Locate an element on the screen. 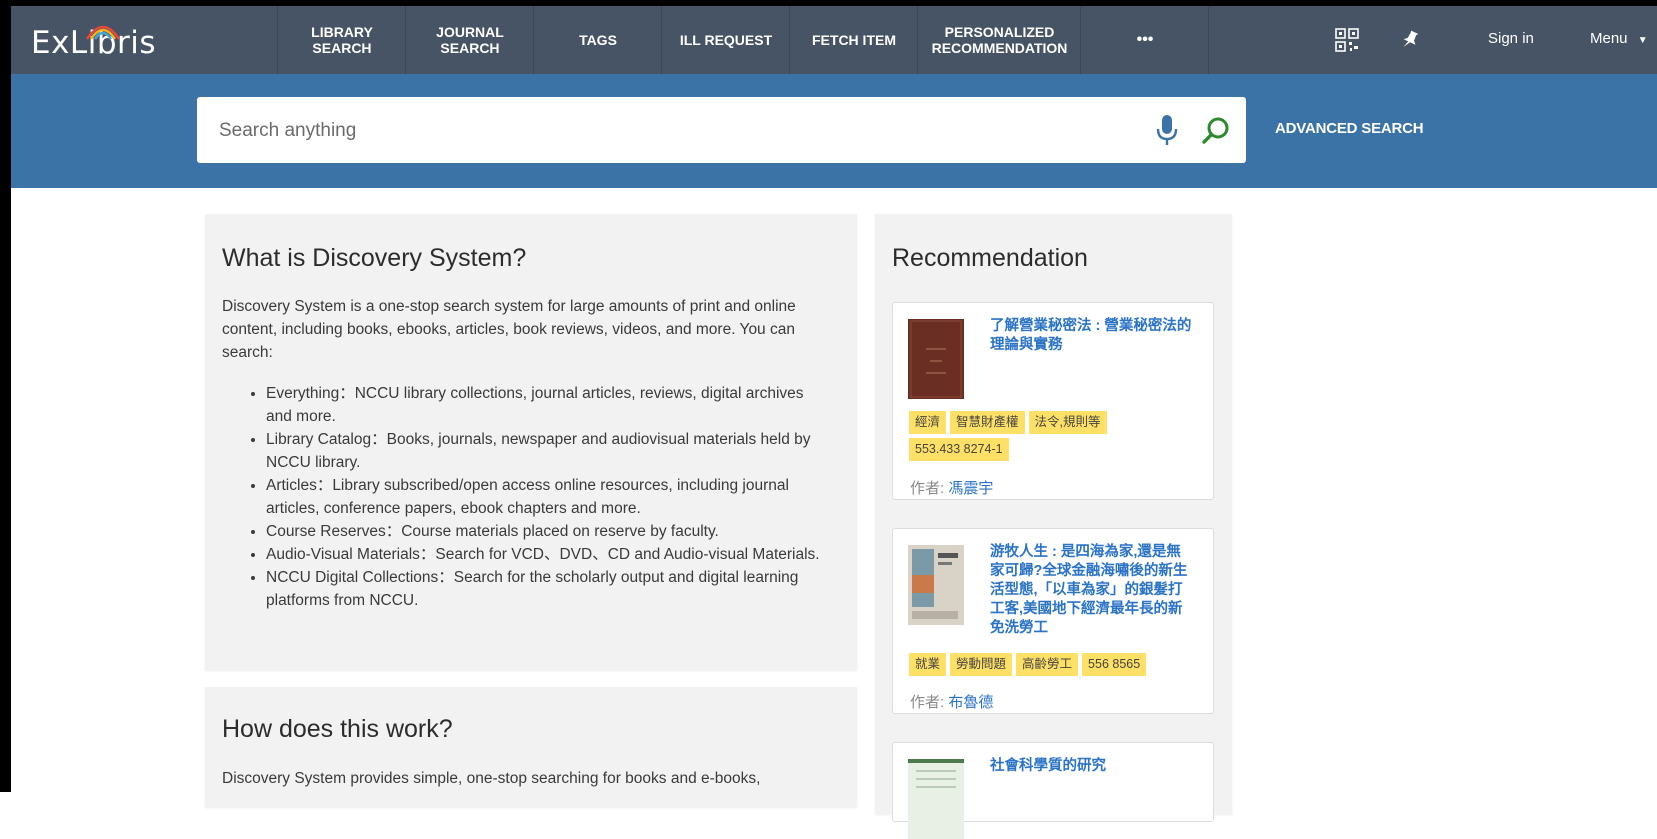  nav-more-button: ••• is located at coordinates (1144, 40).